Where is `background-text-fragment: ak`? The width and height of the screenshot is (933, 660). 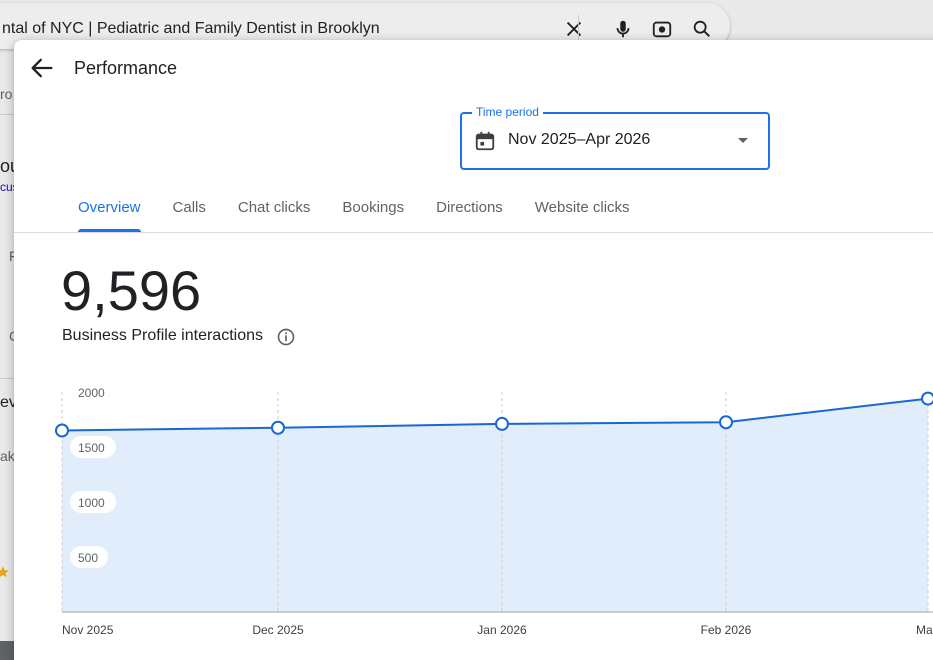 background-text-fragment: ak is located at coordinates (7, 456).